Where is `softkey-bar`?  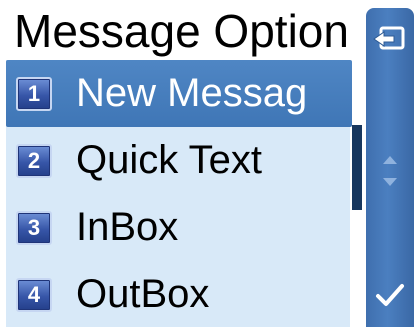 softkey-bar is located at coordinates (390, 167).